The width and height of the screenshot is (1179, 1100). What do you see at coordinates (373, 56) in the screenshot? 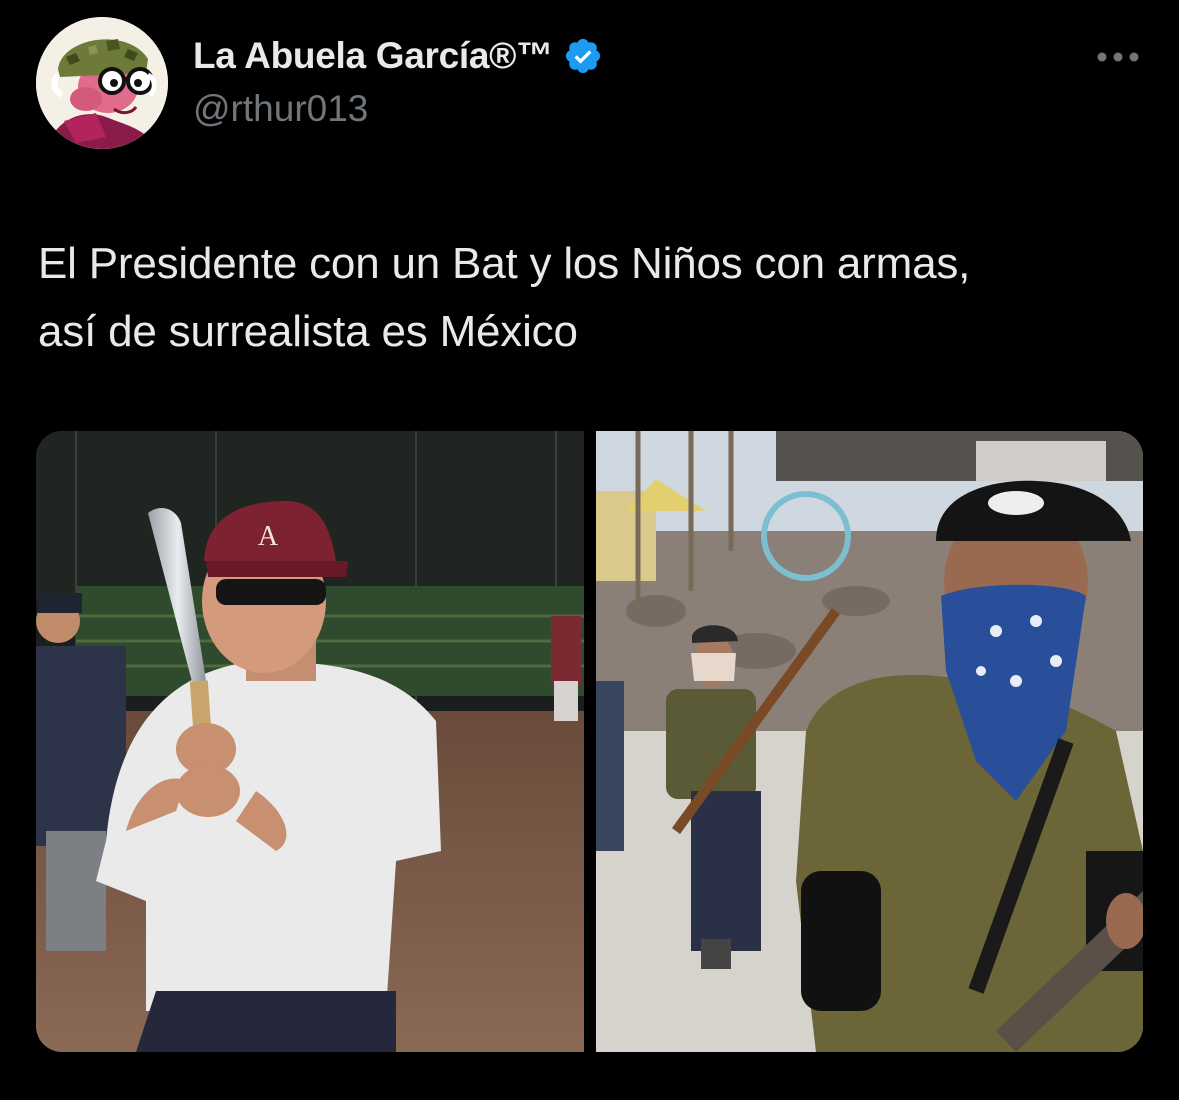
I see `display-name: La Abuela García®™` at bounding box center [373, 56].